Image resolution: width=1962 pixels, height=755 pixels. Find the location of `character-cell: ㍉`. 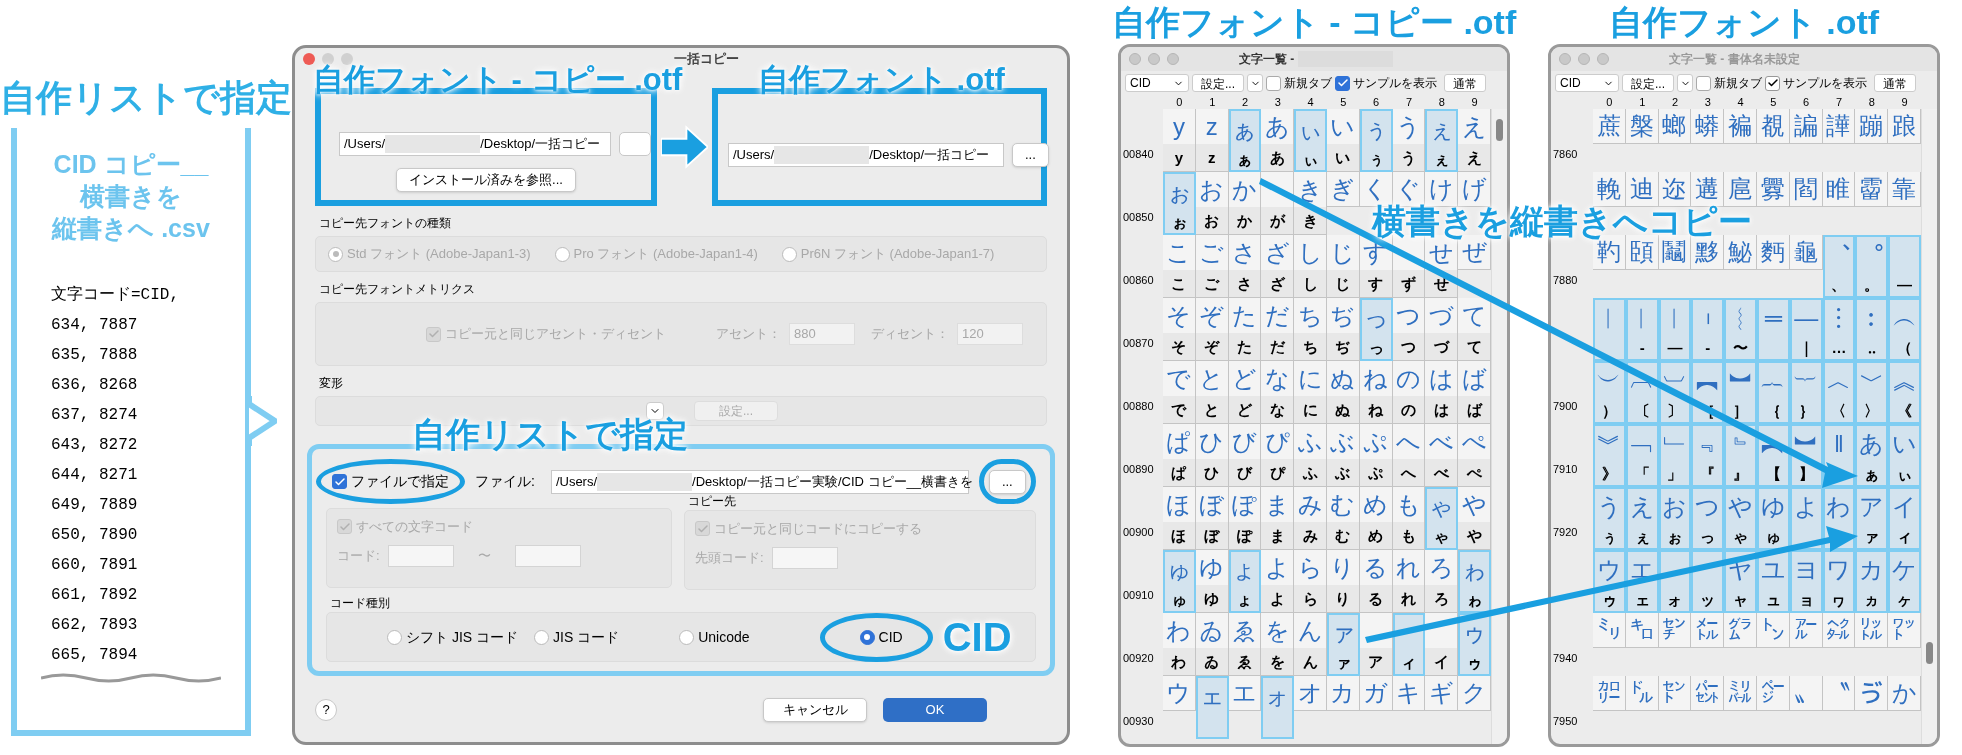

character-cell: ㍉ is located at coordinates (1609, 630).